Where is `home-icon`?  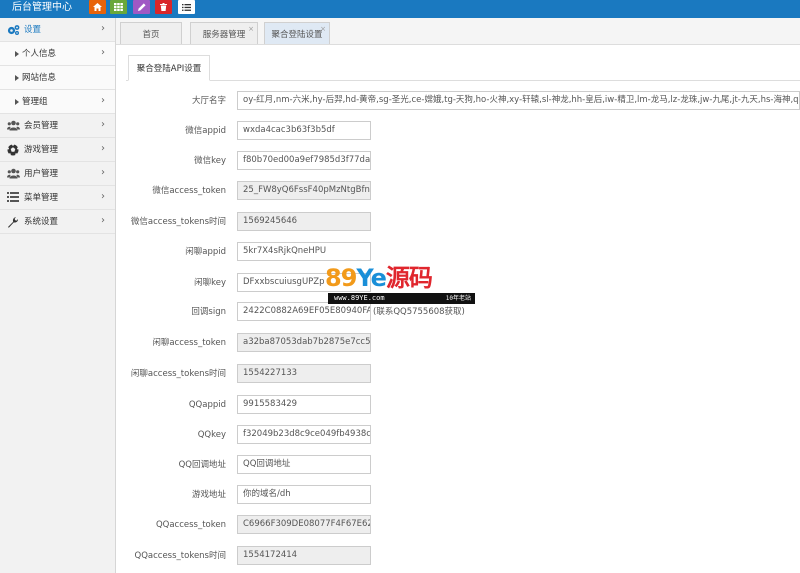
home-icon is located at coordinates (97, 7).